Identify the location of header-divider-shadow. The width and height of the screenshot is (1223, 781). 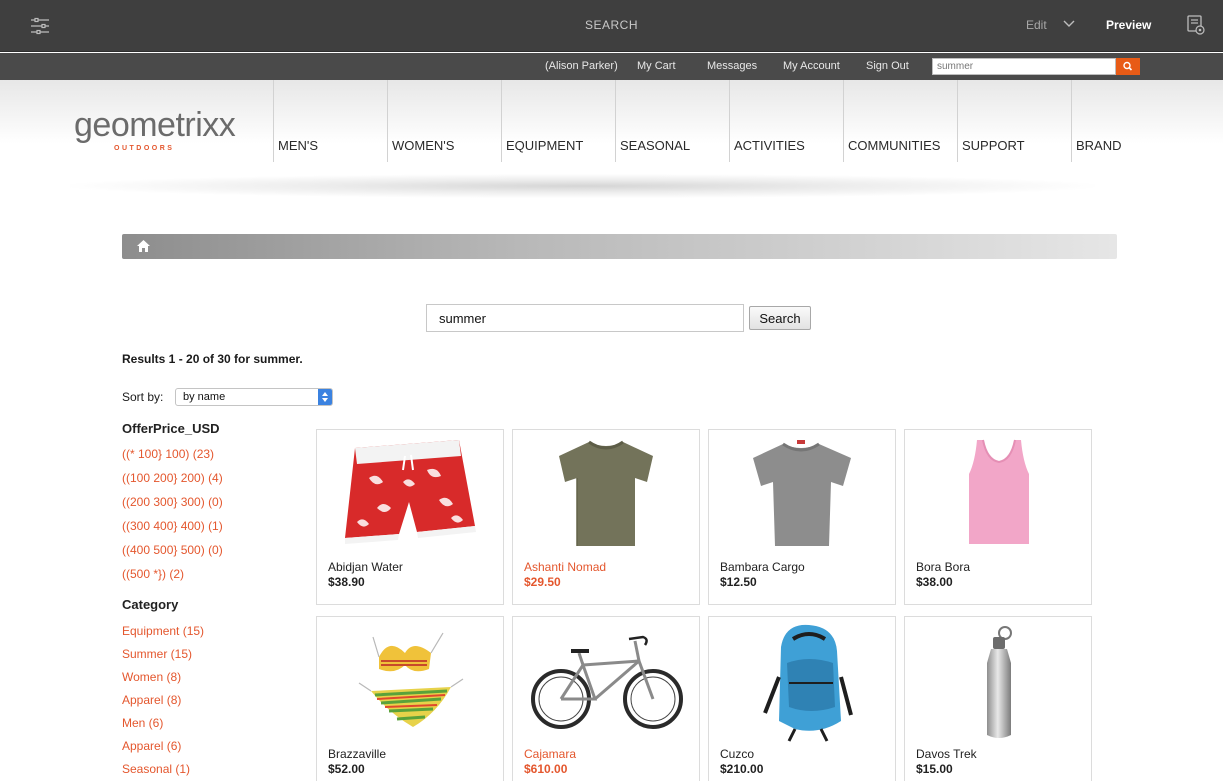
(582, 186).